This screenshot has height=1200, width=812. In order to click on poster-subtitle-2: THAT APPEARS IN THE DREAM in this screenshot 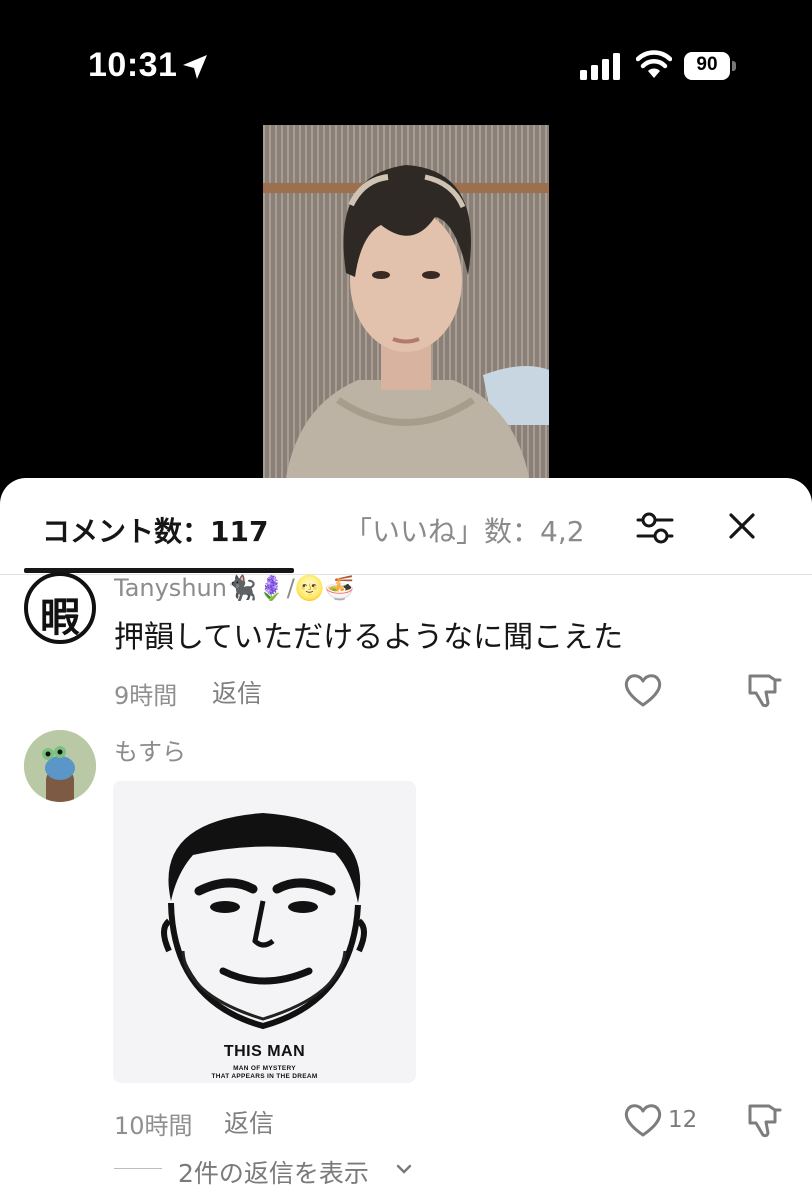, I will do `click(264, 1076)`.